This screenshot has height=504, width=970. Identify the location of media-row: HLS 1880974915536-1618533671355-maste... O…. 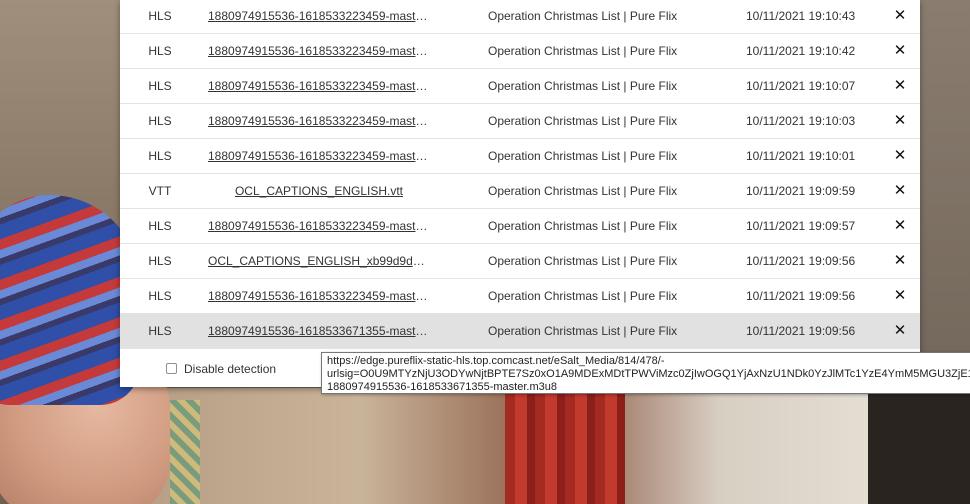
(520, 331).